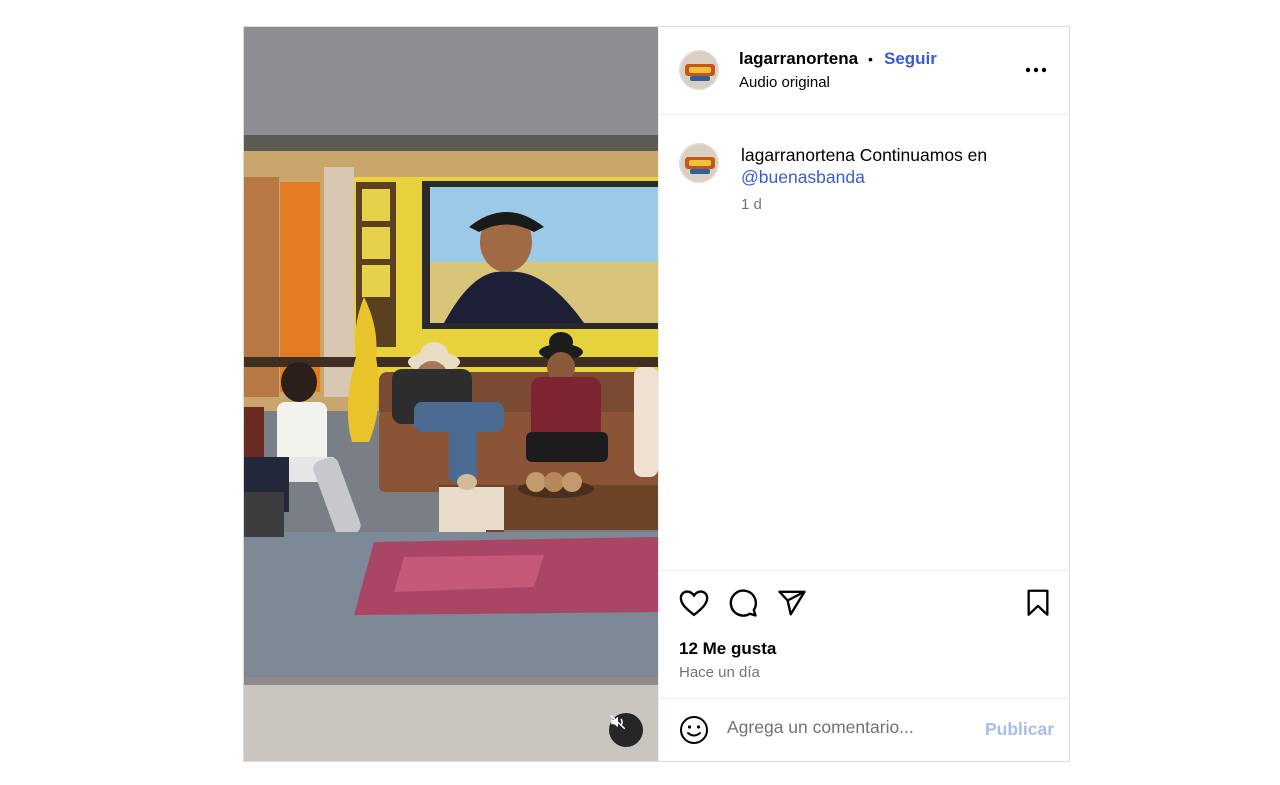  I want to click on caption-author-avatar, so click(699, 163).